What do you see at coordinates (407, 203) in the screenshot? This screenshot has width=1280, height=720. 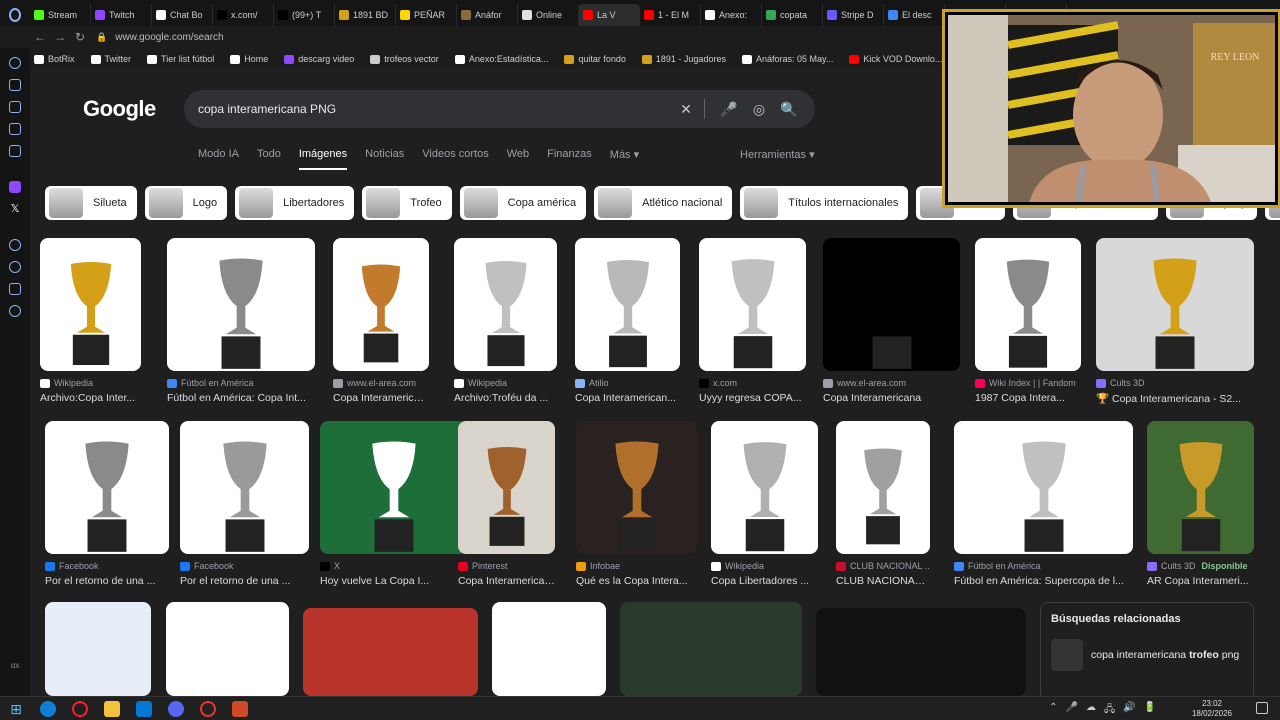 I see `filter-chip: Trofeo` at bounding box center [407, 203].